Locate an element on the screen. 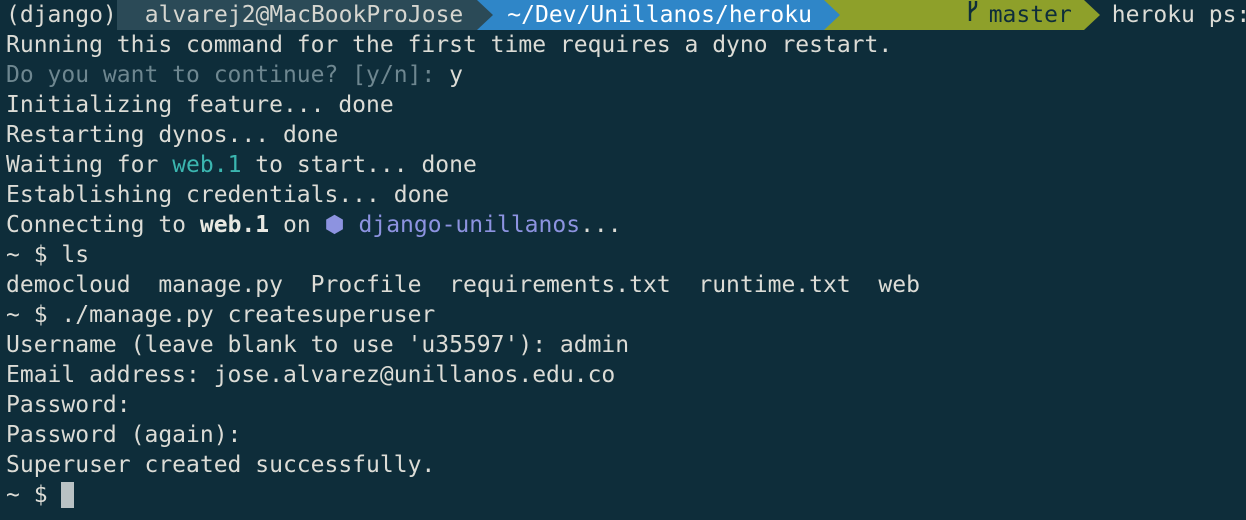 Image resolution: width=1246 pixels, height=520 pixels. connecting-on: on is located at coordinates (296, 225).